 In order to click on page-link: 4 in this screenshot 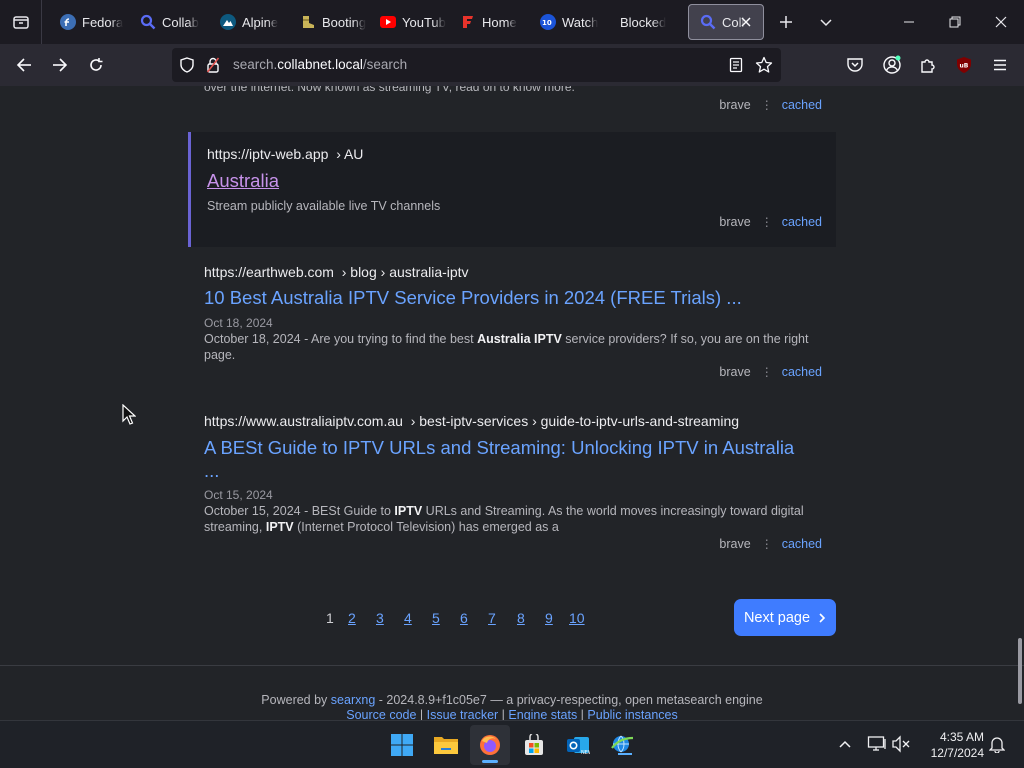, I will do `click(418, 618)`.